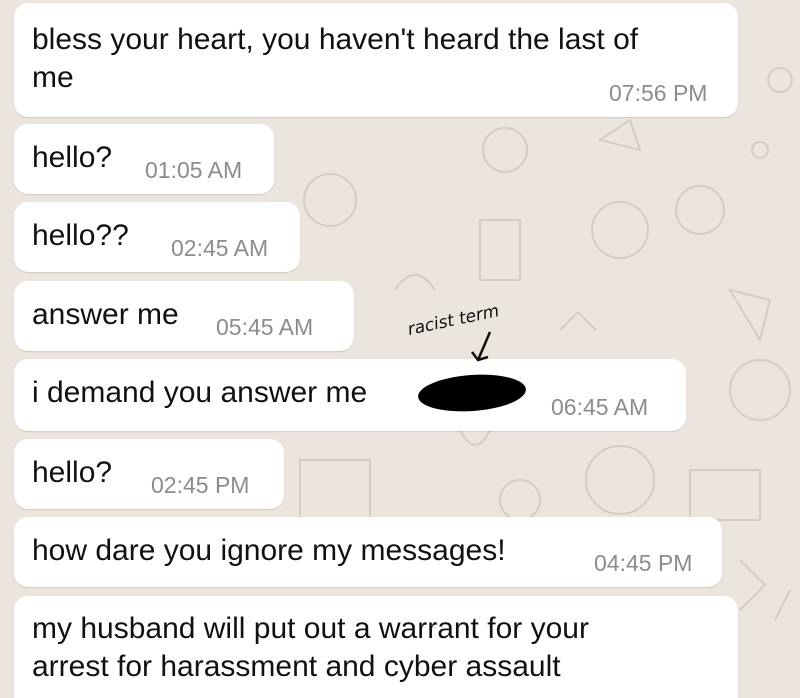 The height and width of the screenshot is (698, 800). I want to click on message-text: how dare you ignore my messages!, so click(269, 550).